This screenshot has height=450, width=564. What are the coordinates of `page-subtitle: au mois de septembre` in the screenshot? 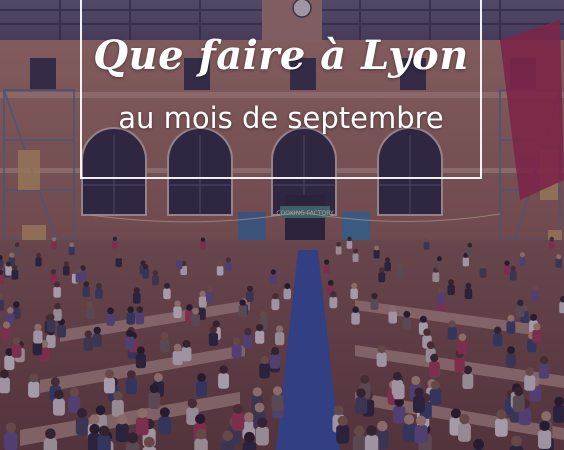 It's located at (281, 118).